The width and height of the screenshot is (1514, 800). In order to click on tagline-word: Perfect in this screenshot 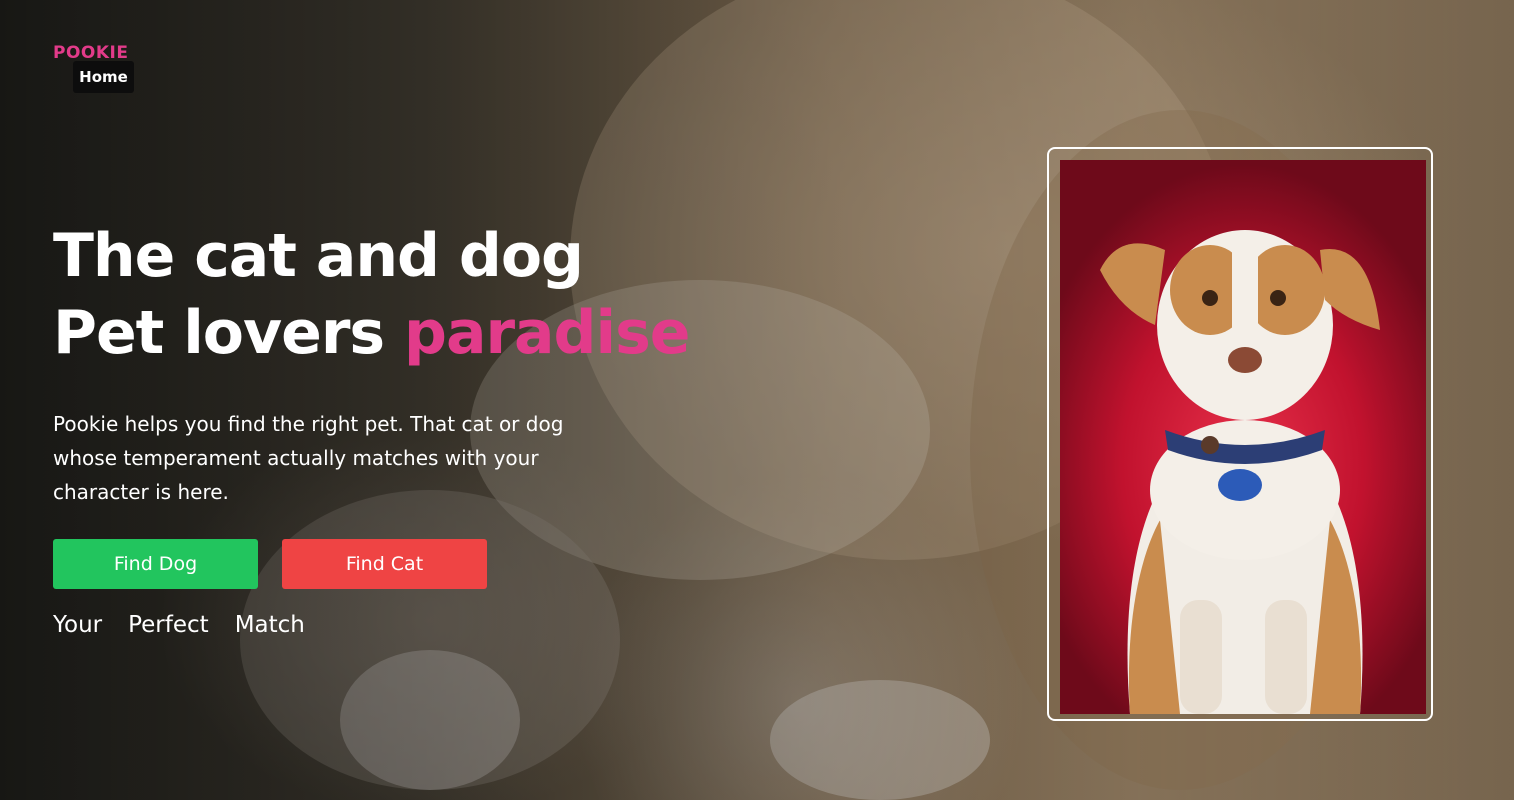, I will do `click(168, 625)`.